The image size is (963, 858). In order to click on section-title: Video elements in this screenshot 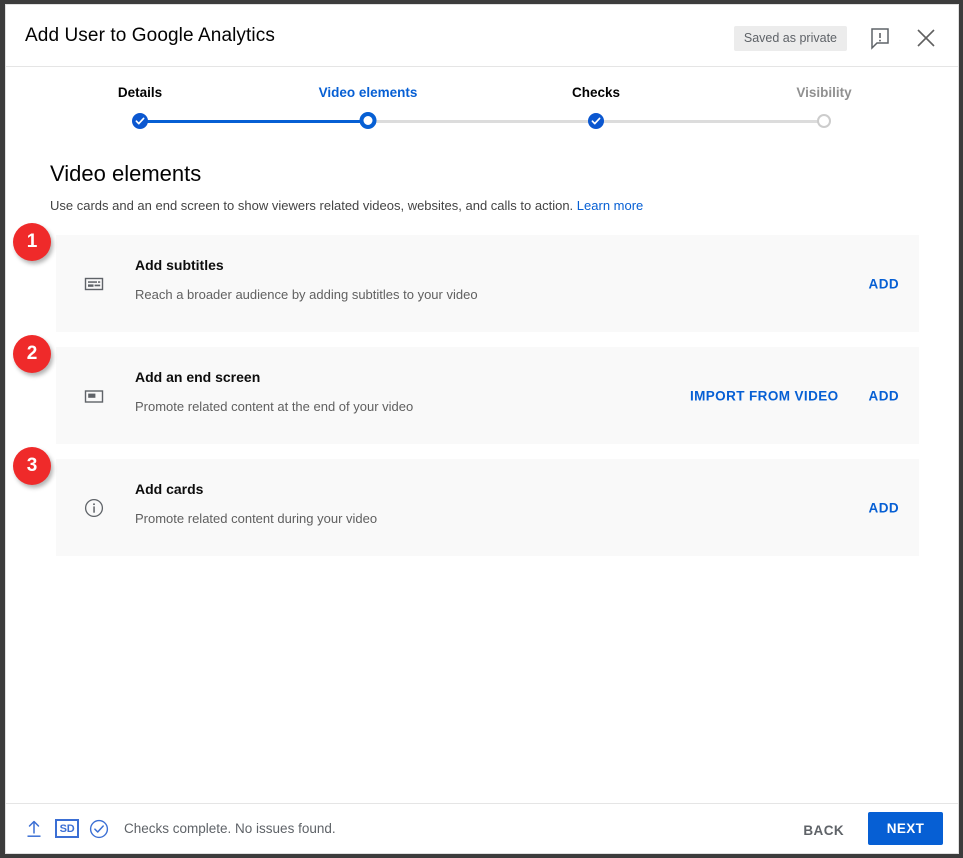, I will do `click(126, 173)`.